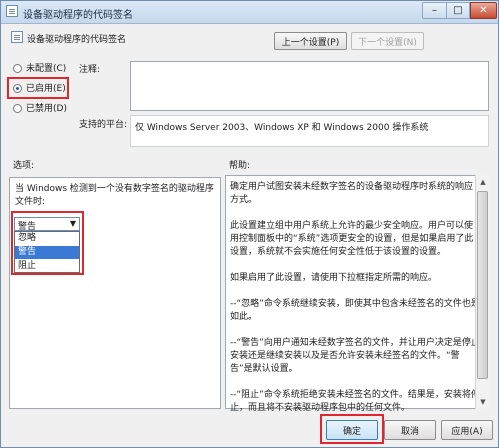 The width and height of the screenshot is (499, 448). Describe the element at coordinates (352, 429) in the screenshot. I see `ok-highlight-box` at that location.